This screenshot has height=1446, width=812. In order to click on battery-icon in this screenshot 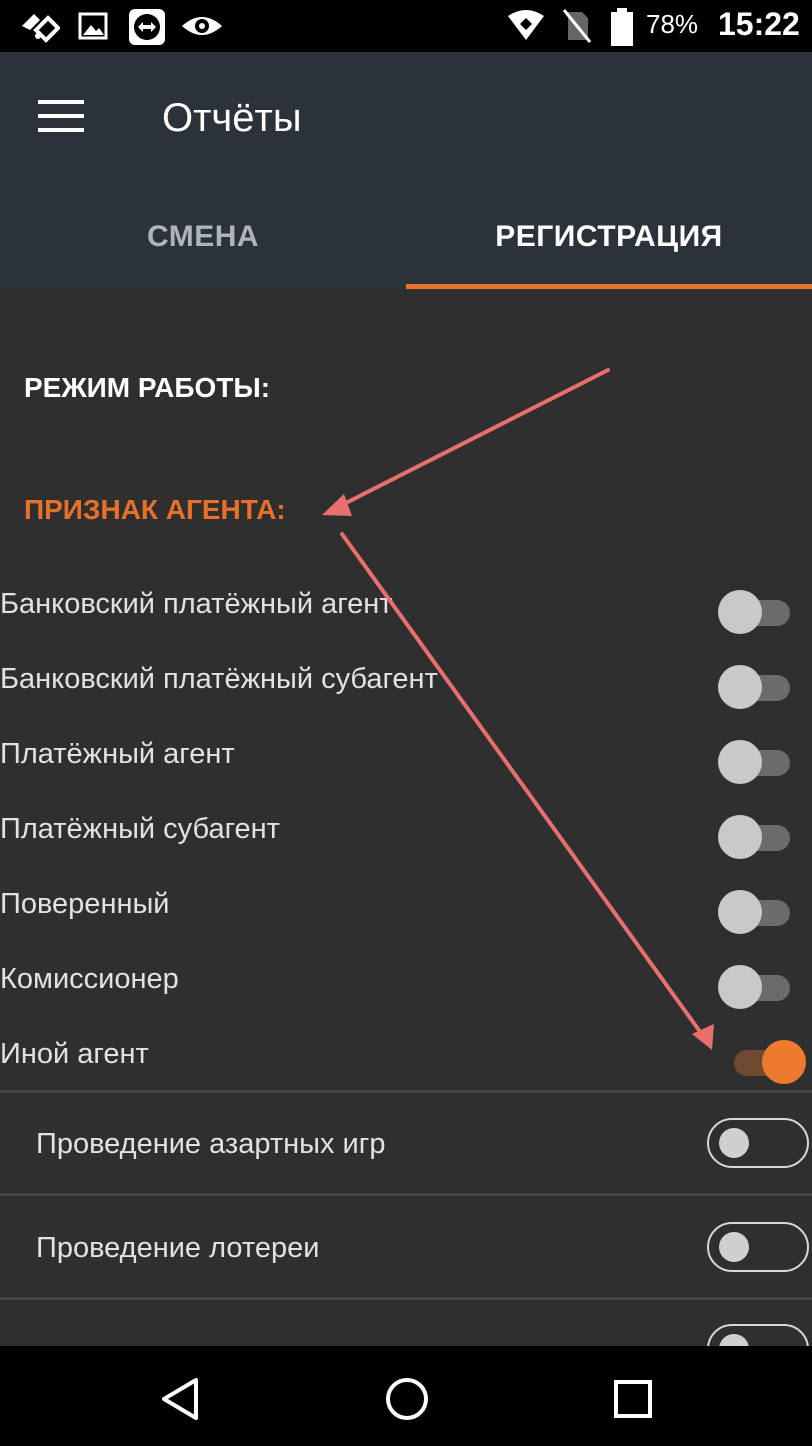, I will do `click(622, 27)`.